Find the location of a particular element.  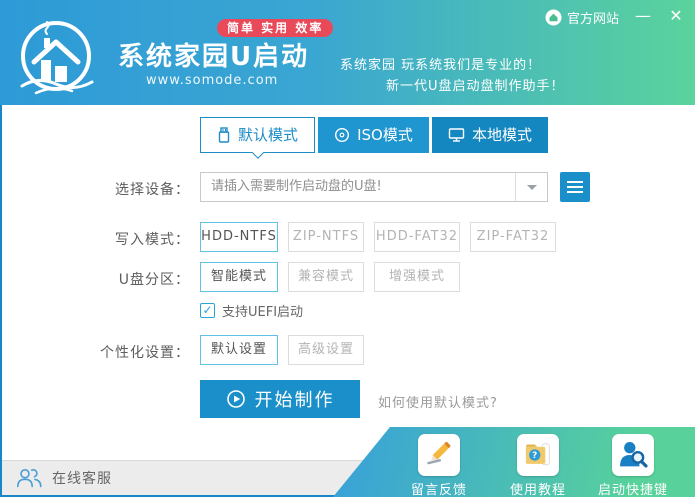

boot-hotkey-icon is located at coordinates (633, 455).